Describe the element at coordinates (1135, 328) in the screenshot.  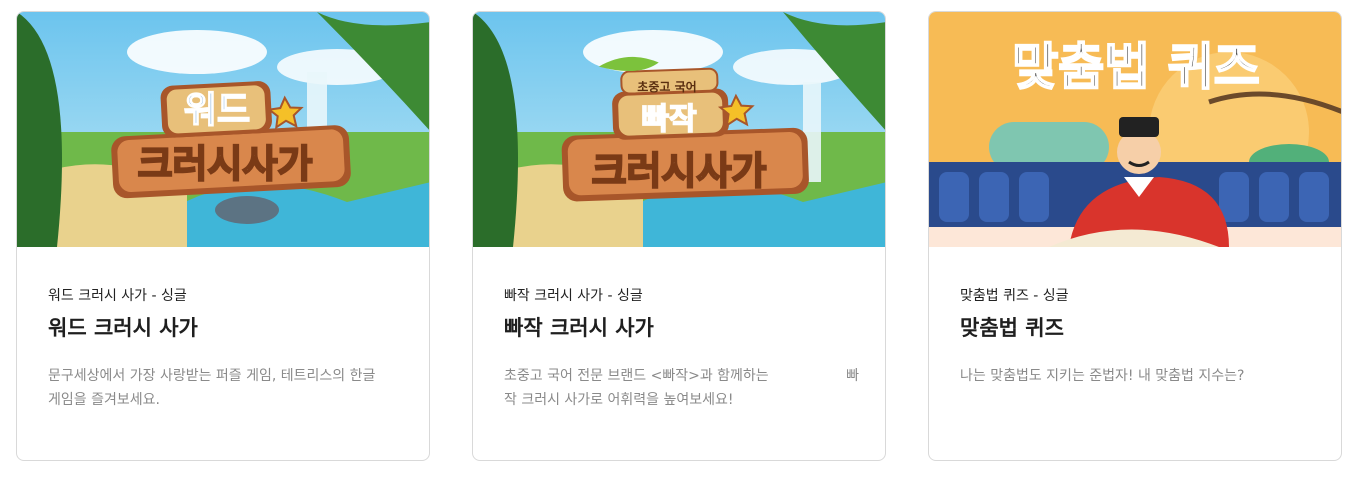
I see `card-title: 맞춤법 퀴즈` at that location.